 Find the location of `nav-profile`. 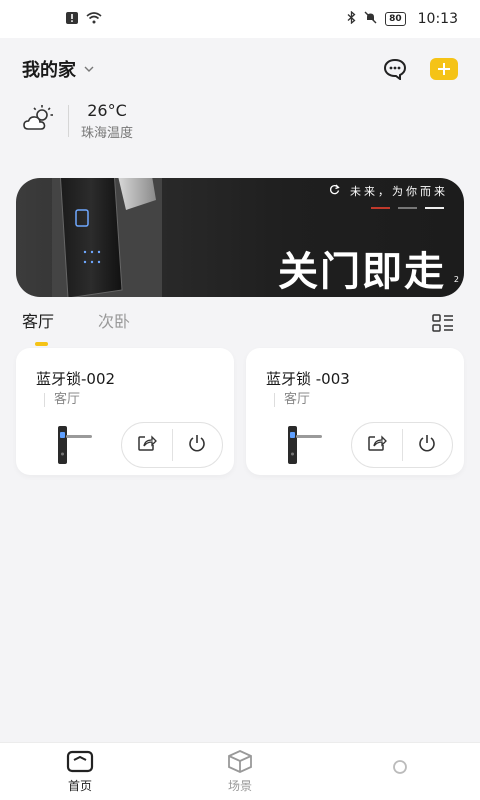

nav-profile is located at coordinates (400, 772).